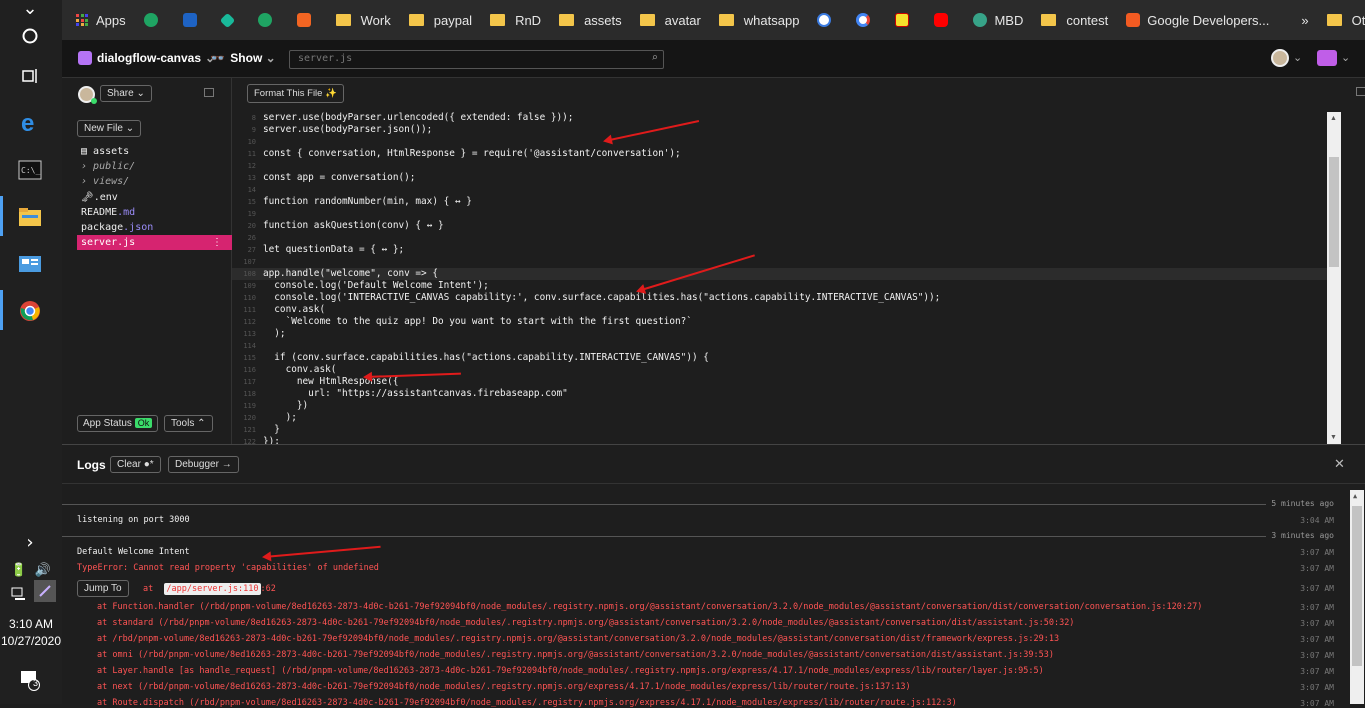 The image size is (1365, 708). What do you see at coordinates (126, 93) in the screenshot?
I see `share-button: Share ⌄` at bounding box center [126, 93].